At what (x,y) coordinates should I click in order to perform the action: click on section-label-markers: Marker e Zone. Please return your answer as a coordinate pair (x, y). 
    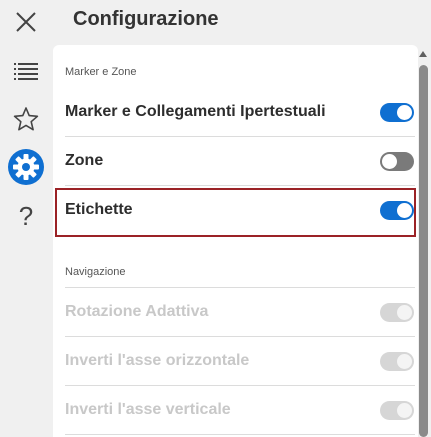
    Looking at the image, I should click on (101, 72).